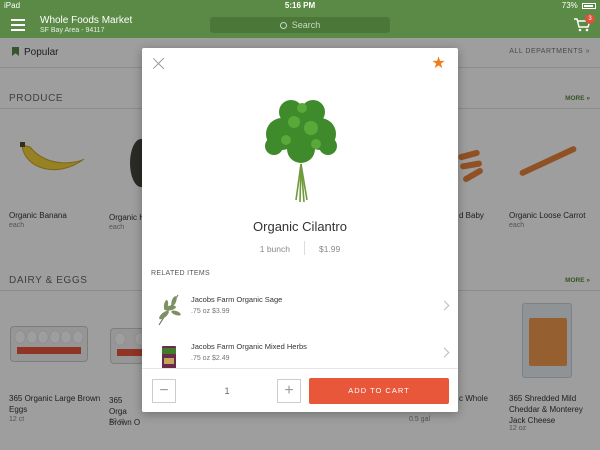 Image resolution: width=600 pixels, height=450 pixels. Describe the element at coordinates (210, 358) in the screenshot. I see `related-item-price: .75 oz $2.49` at that location.